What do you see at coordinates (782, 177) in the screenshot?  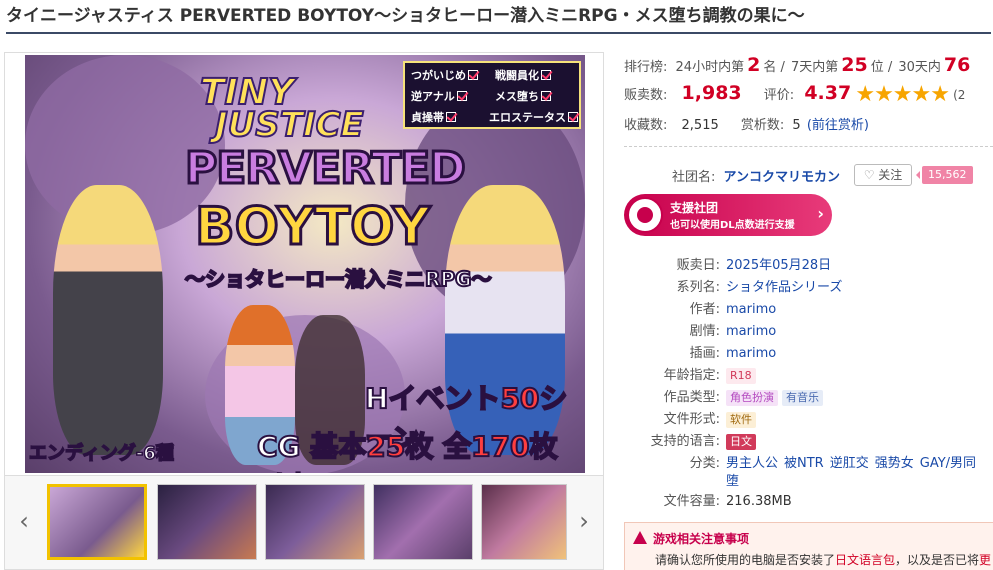 I see `circle-name-link: アンコクマリモカン` at bounding box center [782, 177].